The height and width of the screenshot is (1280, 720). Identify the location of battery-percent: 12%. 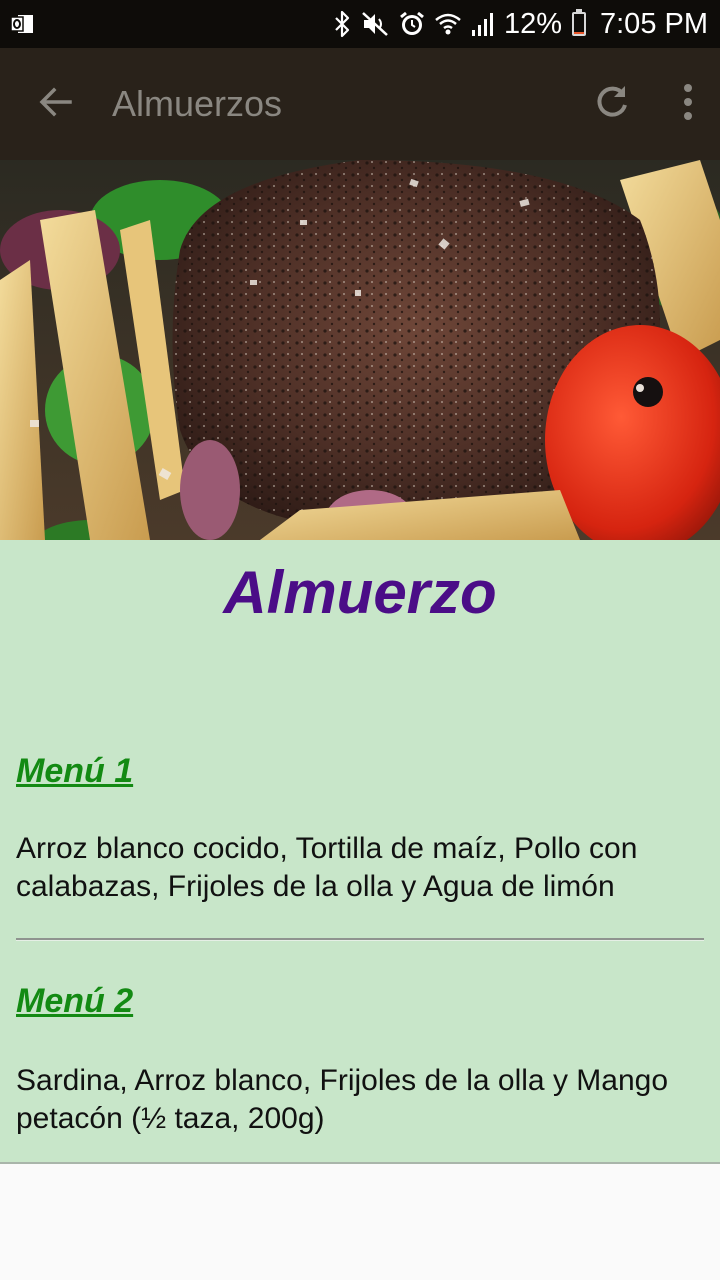
(532, 23).